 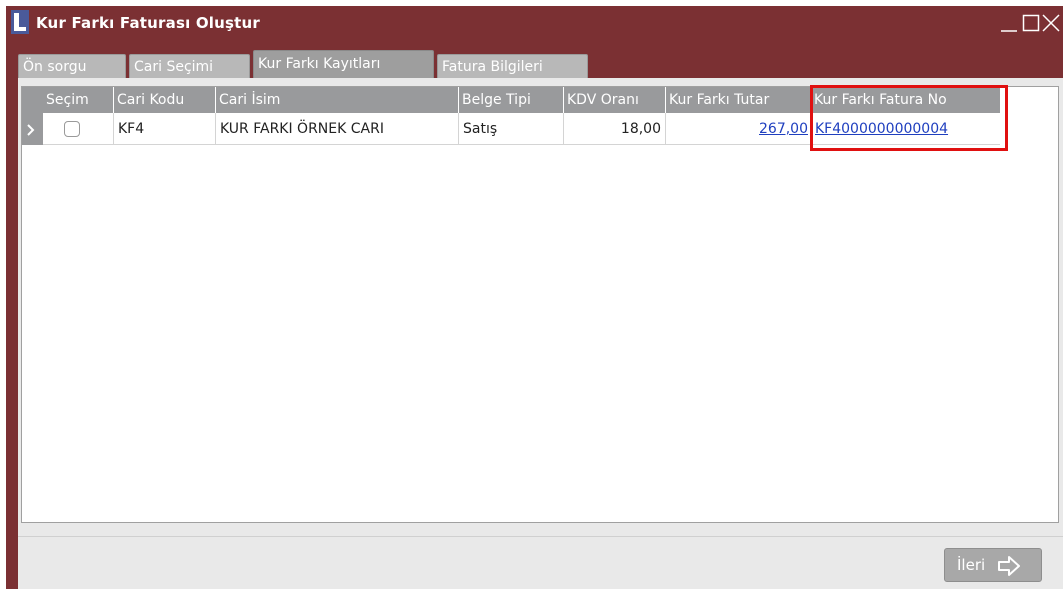 I want to click on cell-kur-farki-fatura-no: KF4000000000004, so click(x=905, y=129).